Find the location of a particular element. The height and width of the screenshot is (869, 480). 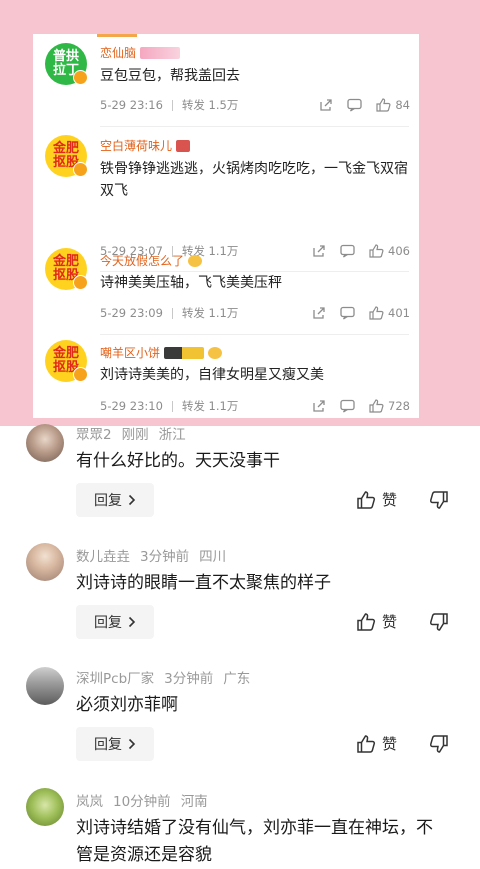

comment-meta: 岚岚 10分钟前 河南 is located at coordinates (142, 800).